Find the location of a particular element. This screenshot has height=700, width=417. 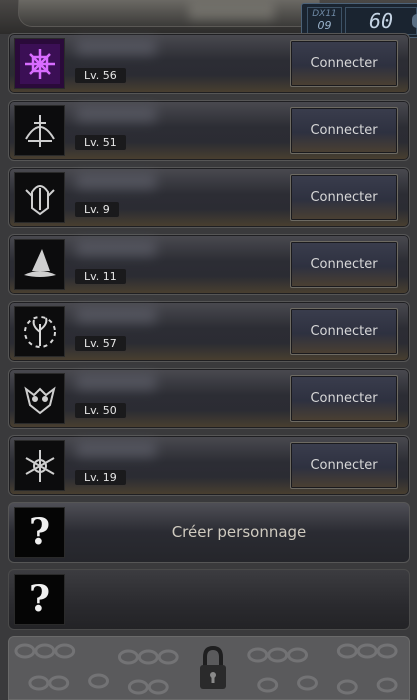

dragon-mask-icon is located at coordinates (39, 398).